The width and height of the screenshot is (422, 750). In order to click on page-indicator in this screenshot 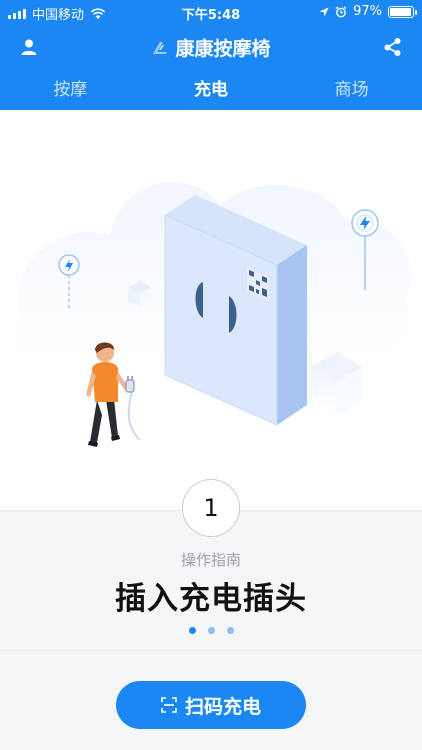, I will do `click(211, 630)`.